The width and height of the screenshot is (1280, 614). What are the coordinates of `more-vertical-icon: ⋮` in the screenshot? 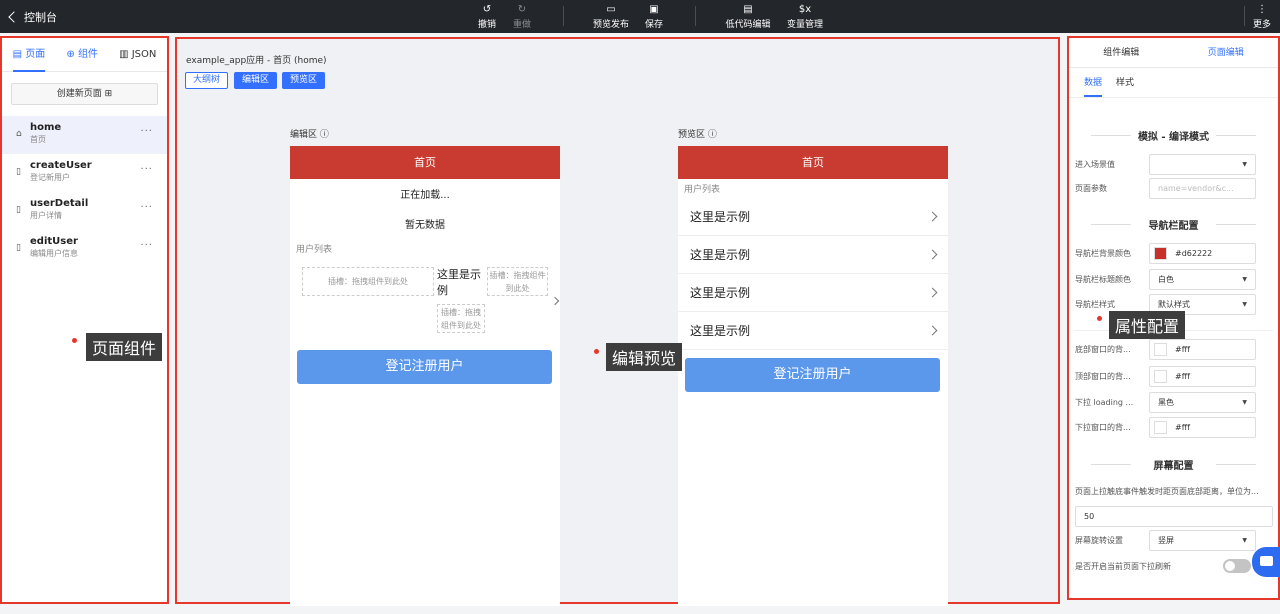 It's located at (1262, 9).